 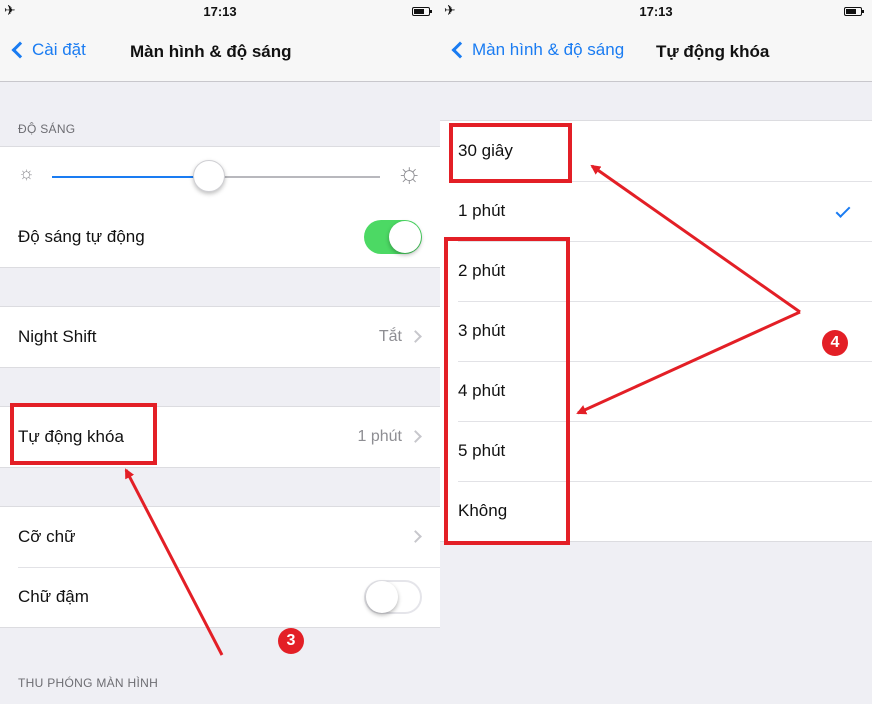 What do you see at coordinates (695, 239) in the screenshot?
I see `arrow-to-30s` at bounding box center [695, 239].